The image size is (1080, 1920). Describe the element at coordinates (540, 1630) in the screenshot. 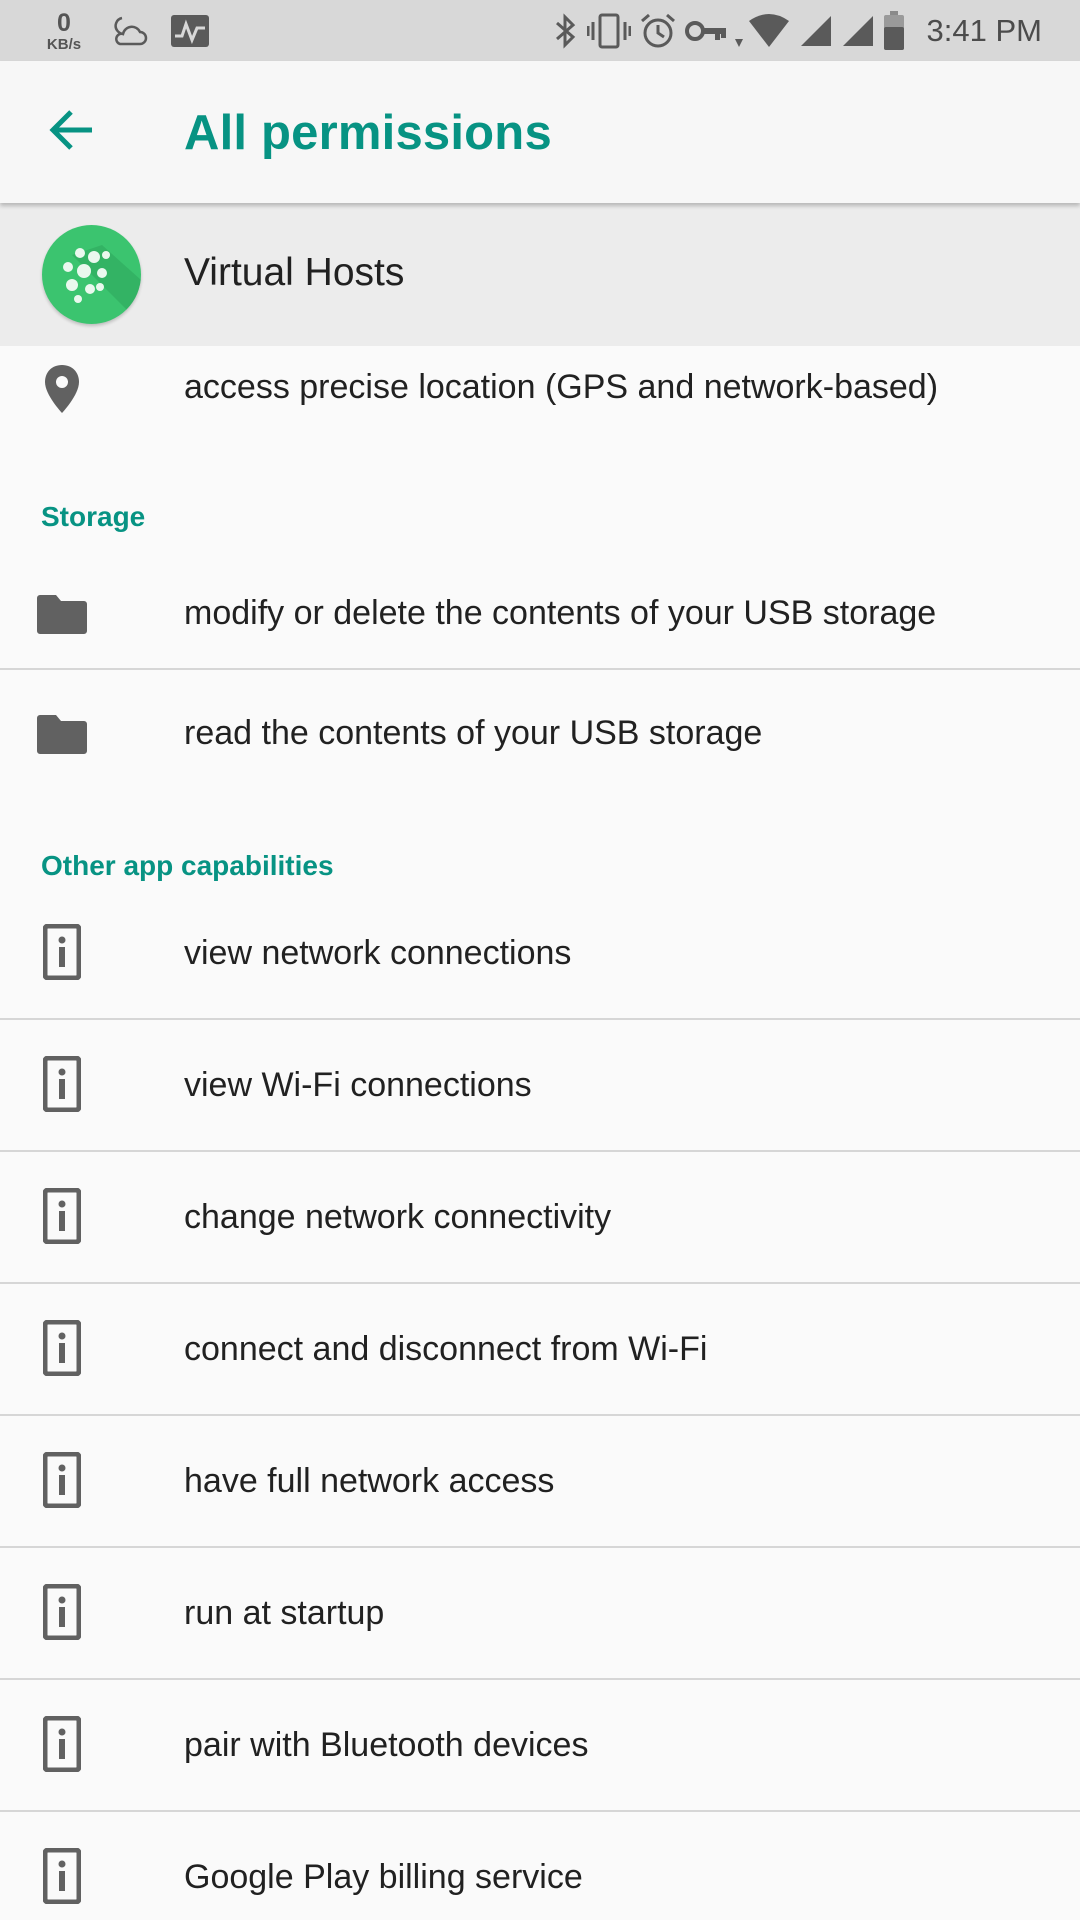

I see `permission-row-other: run at startup` at that location.